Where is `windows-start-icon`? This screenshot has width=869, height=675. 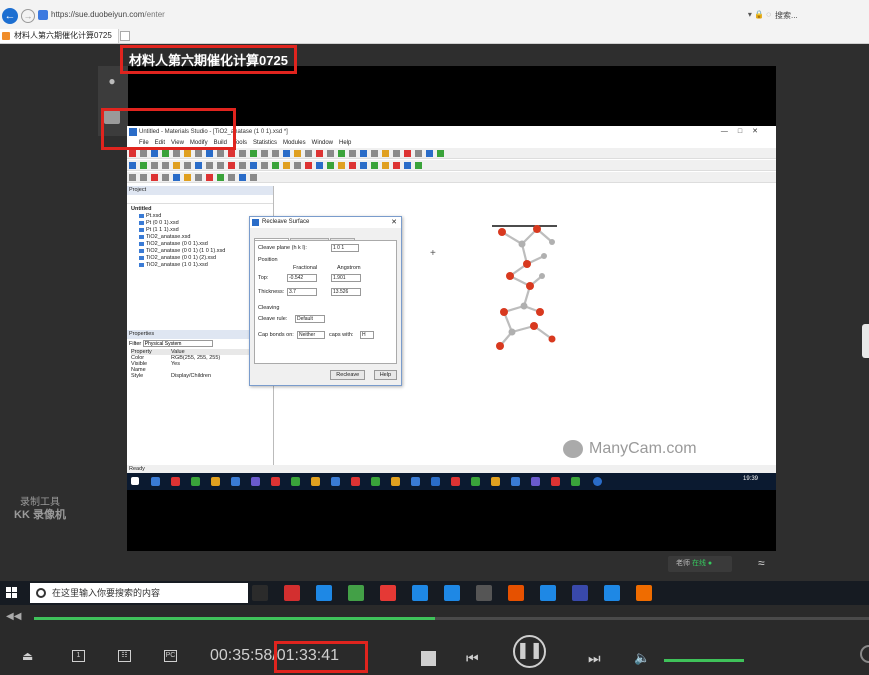 windows-start-icon is located at coordinates (11, 592).